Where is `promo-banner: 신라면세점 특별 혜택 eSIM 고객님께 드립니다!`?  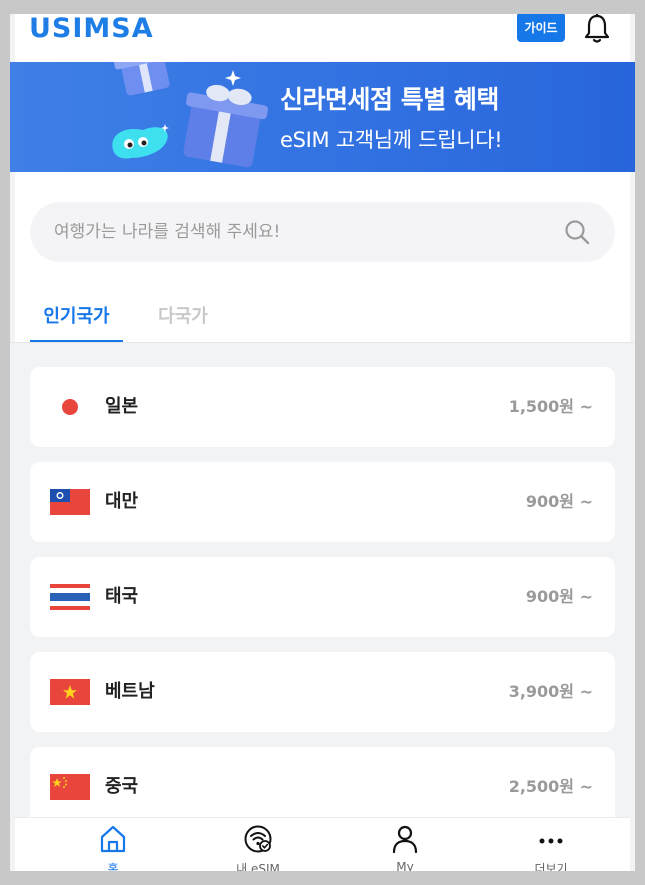 promo-banner: 신라면세점 특별 혜택 eSIM 고객님께 드립니다! is located at coordinates (322, 117).